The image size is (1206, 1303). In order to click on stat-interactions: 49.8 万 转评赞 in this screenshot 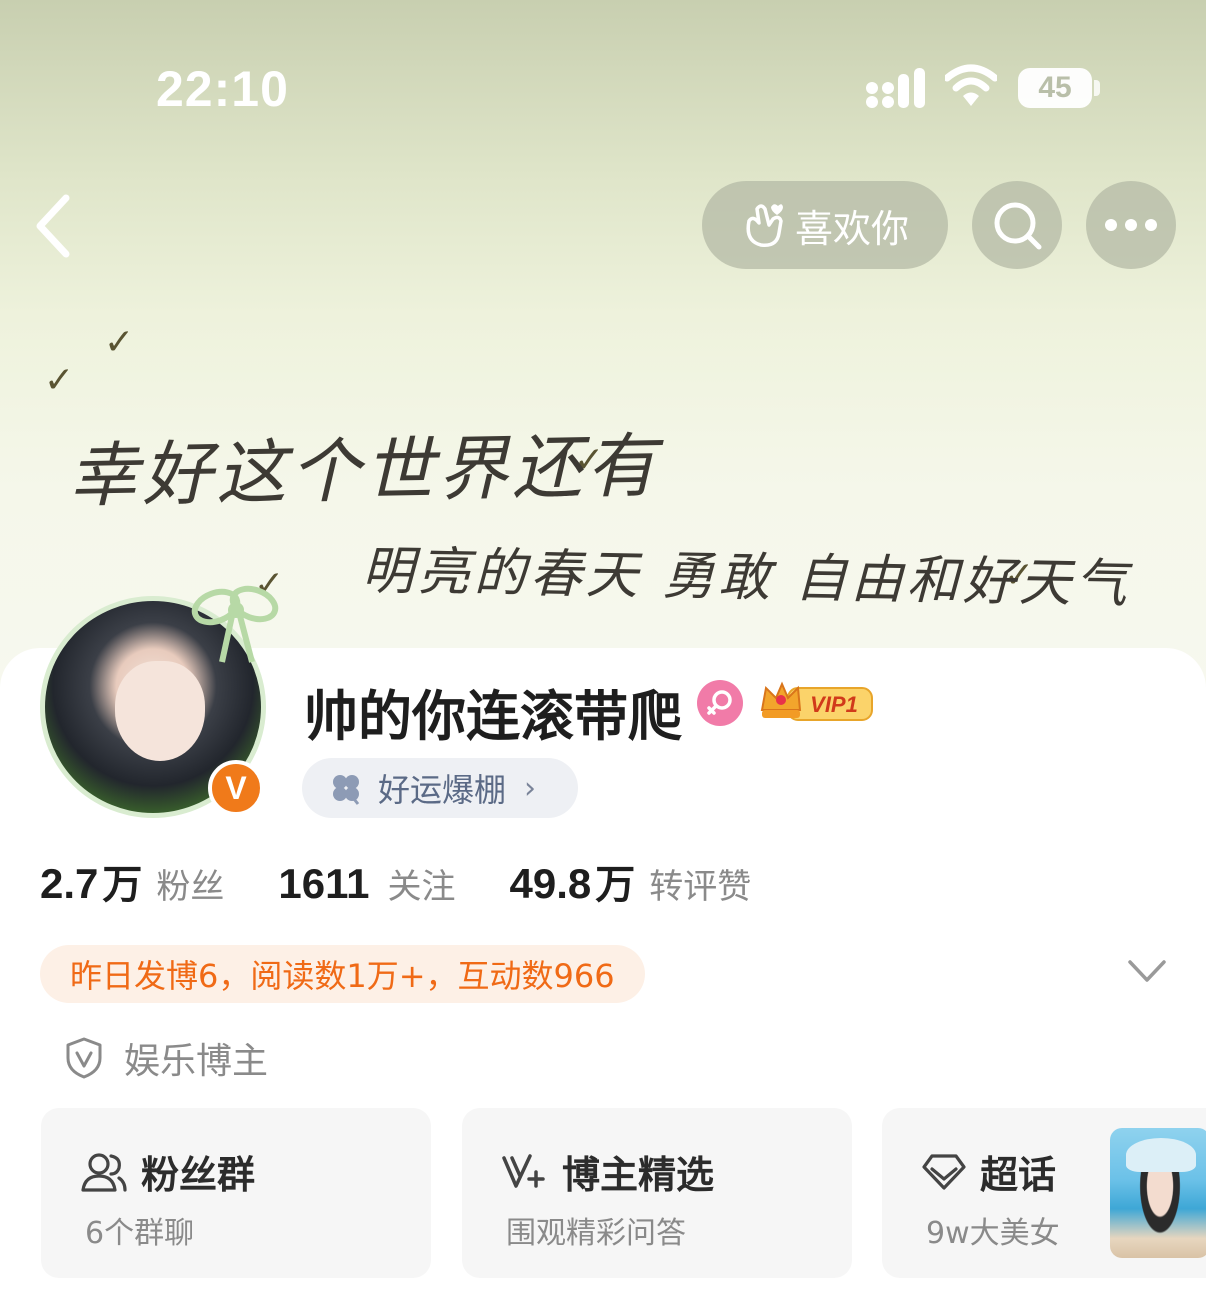, I will do `click(631, 881)`.